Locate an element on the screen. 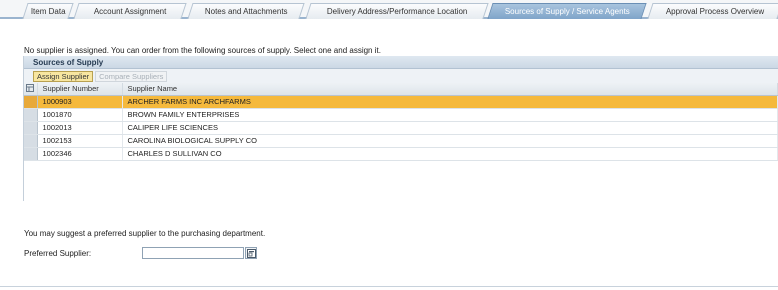  preferred-supplier-input is located at coordinates (193, 253).